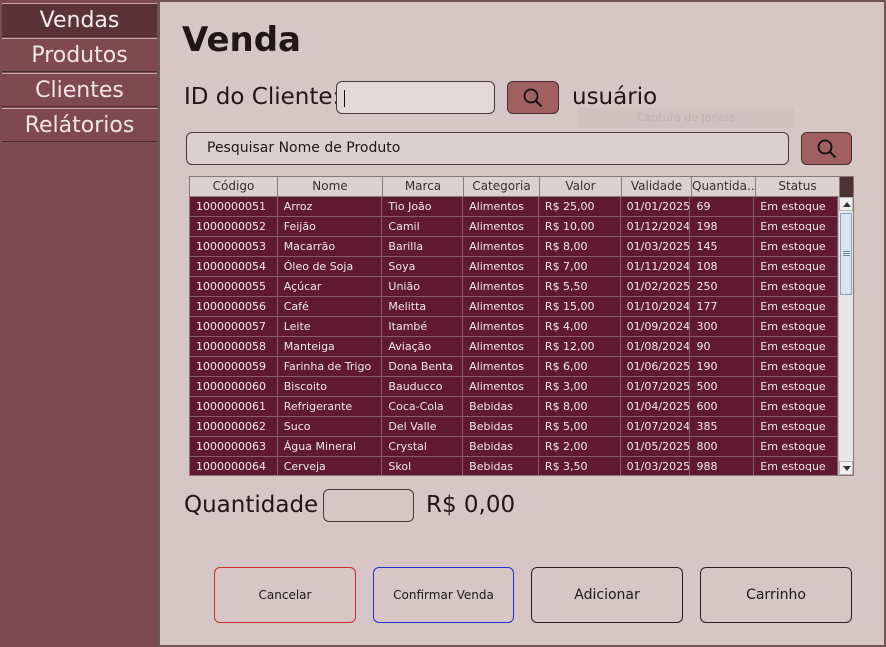 The image size is (886, 647). What do you see at coordinates (234, 327) in the screenshot?
I see `cell-codigo: 1000000057` at bounding box center [234, 327].